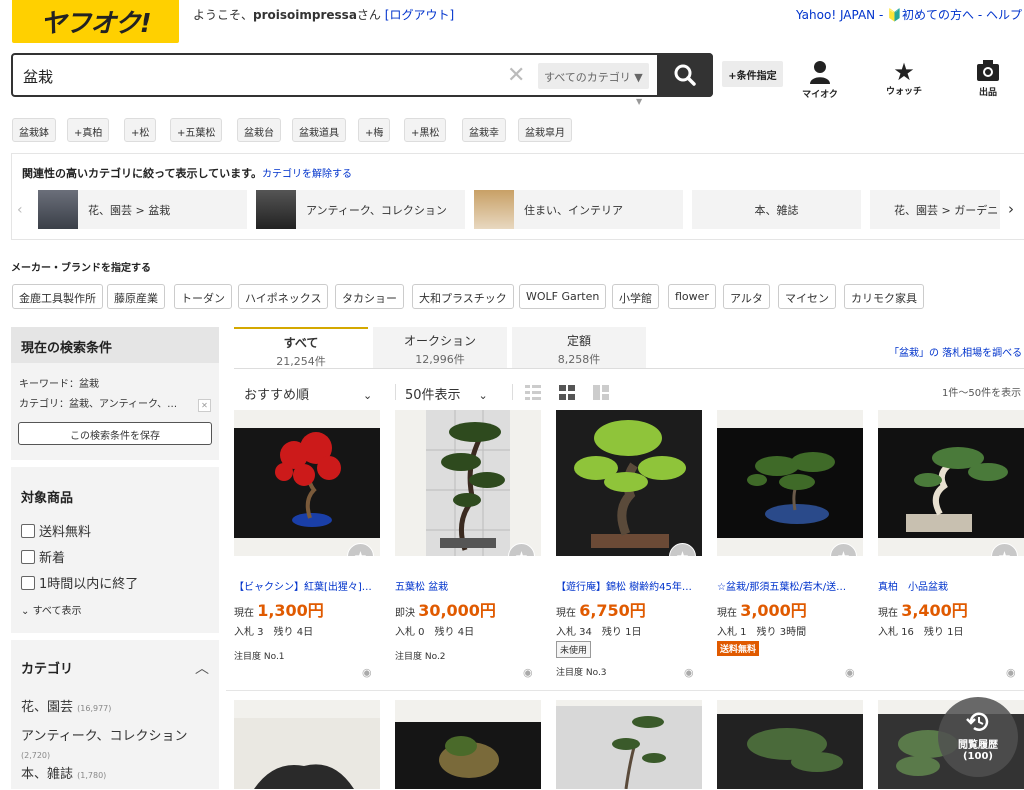  What do you see at coordinates (140, 130) in the screenshot?
I see `keyword-chip: +松` at bounding box center [140, 130].